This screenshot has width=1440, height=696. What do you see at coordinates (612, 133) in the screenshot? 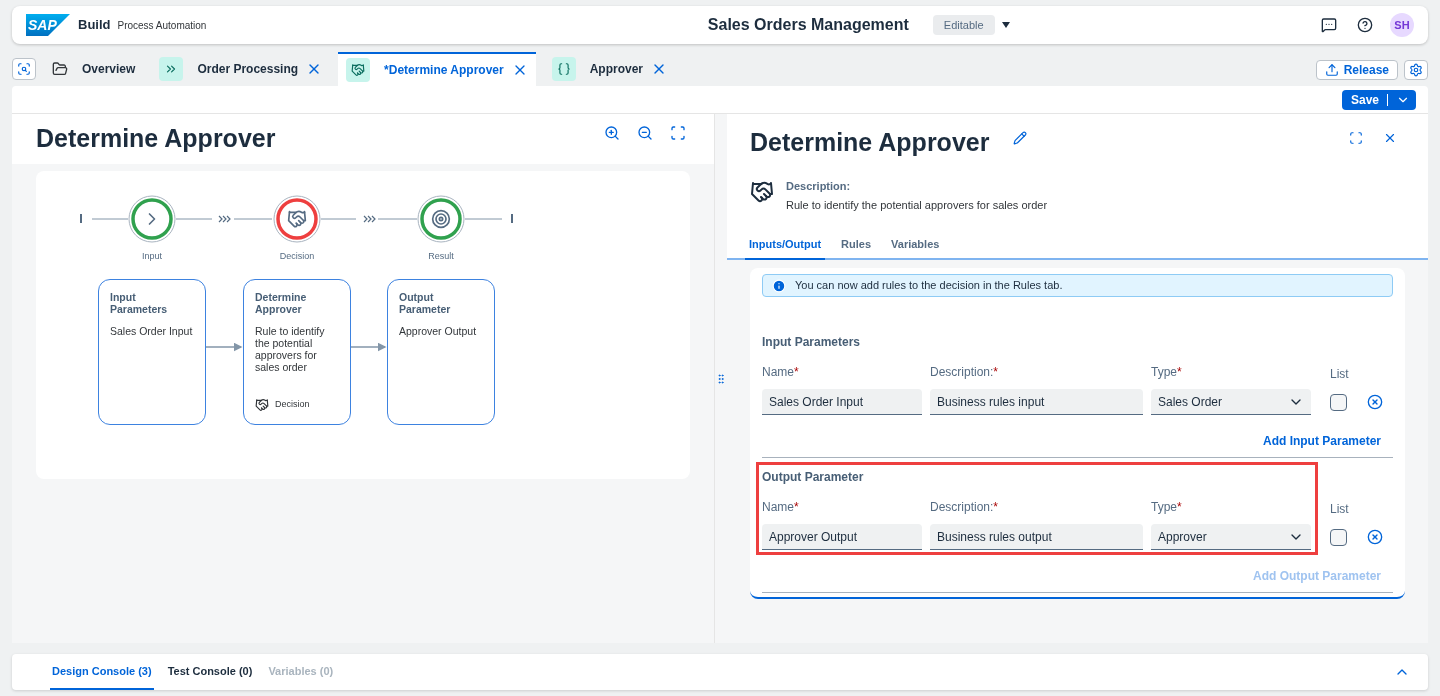
I see `zoom-in-icon` at bounding box center [612, 133].